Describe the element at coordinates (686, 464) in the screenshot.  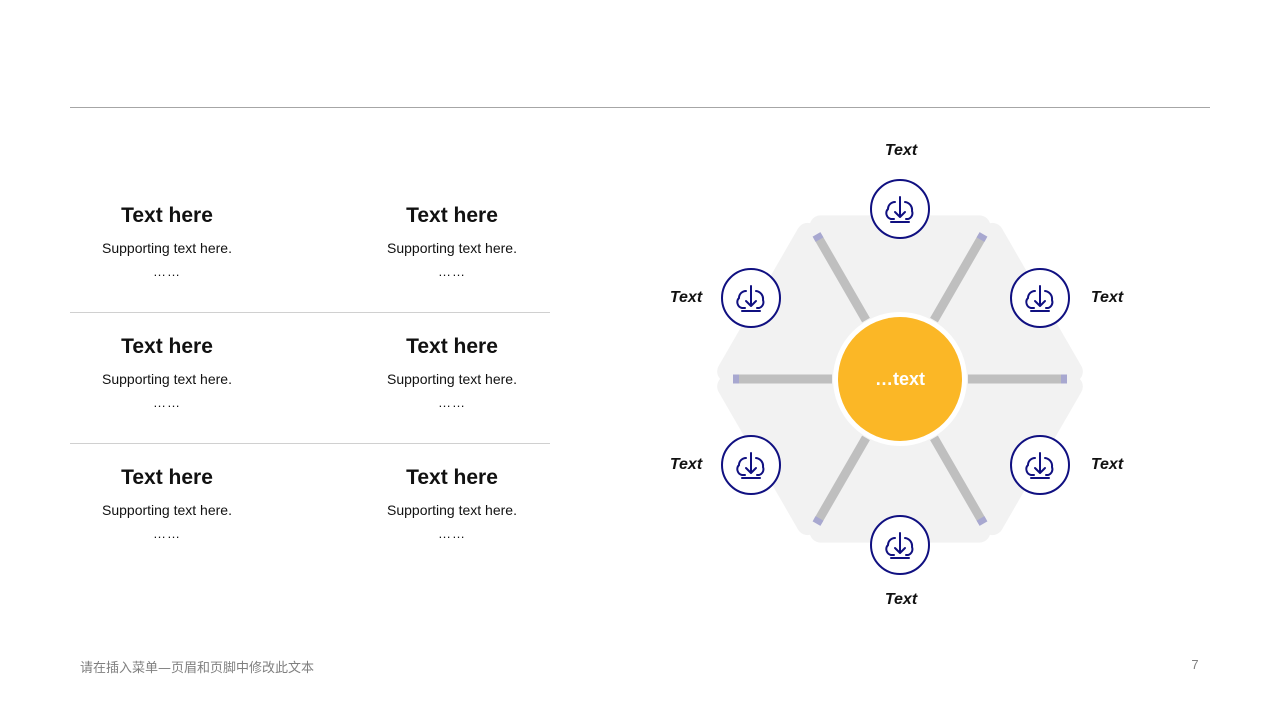
I see `node-label-lower-left: Text` at that location.